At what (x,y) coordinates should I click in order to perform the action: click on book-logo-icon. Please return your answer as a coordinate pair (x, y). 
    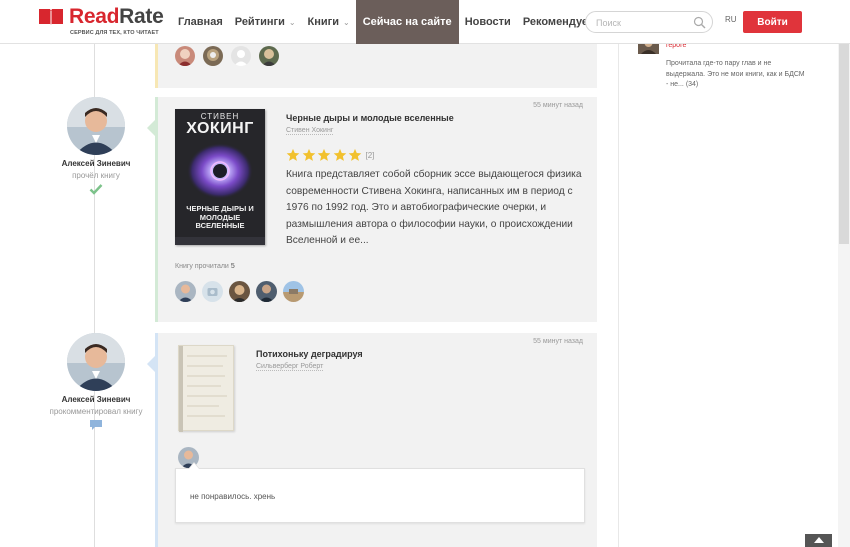
    Looking at the image, I should click on (51, 17).